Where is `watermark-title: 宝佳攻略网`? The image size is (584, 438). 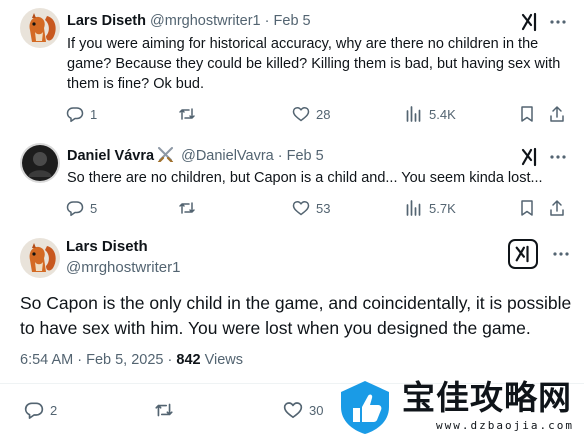 watermark-title: 宝佳攻略网 is located at coordinates (487, 397).